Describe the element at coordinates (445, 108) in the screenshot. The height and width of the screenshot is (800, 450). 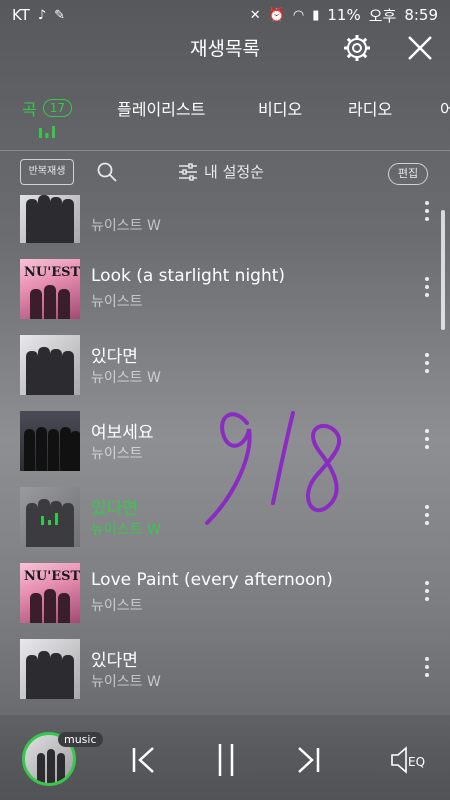
I see `tab-overflow: 어` at that location.